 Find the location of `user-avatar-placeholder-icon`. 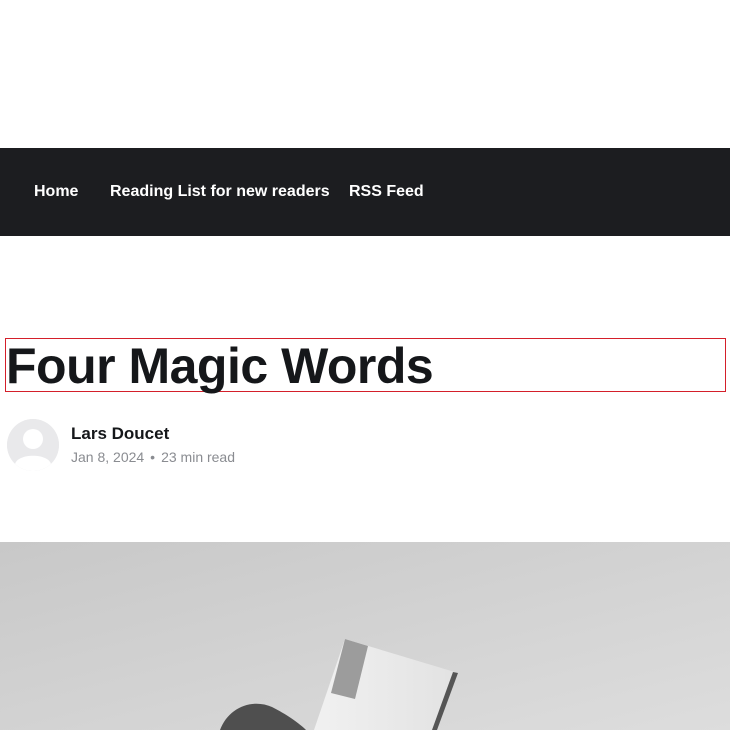

user-avatar-placeholder-icon is located at coordinates (33, 445).